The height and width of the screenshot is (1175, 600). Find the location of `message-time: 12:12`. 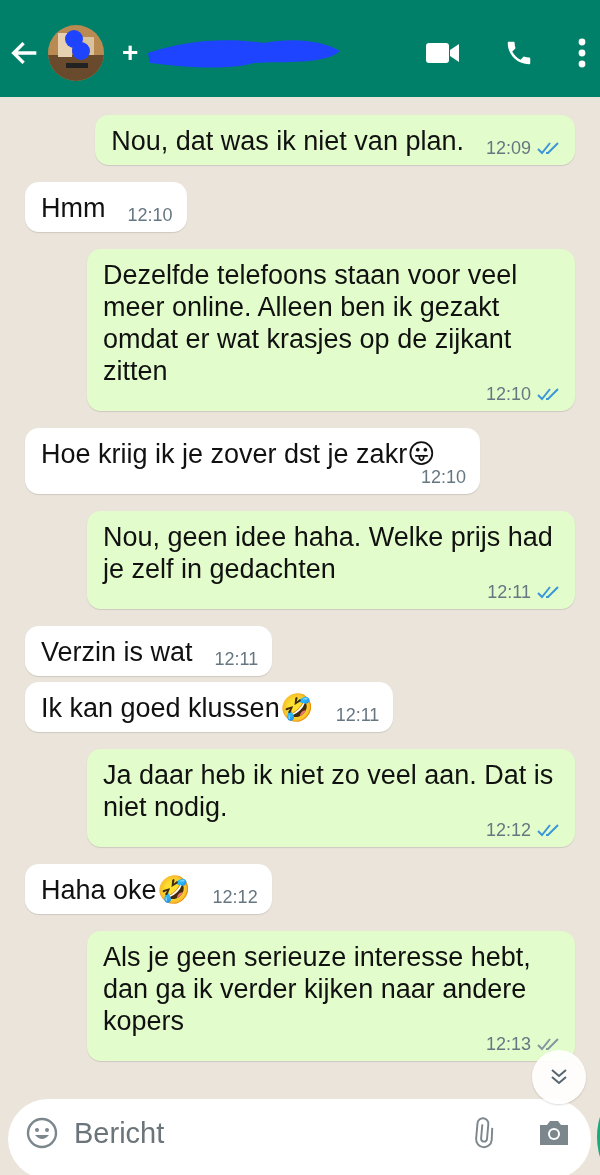

message-time: 12:12 is located at coordinates (235, 897).